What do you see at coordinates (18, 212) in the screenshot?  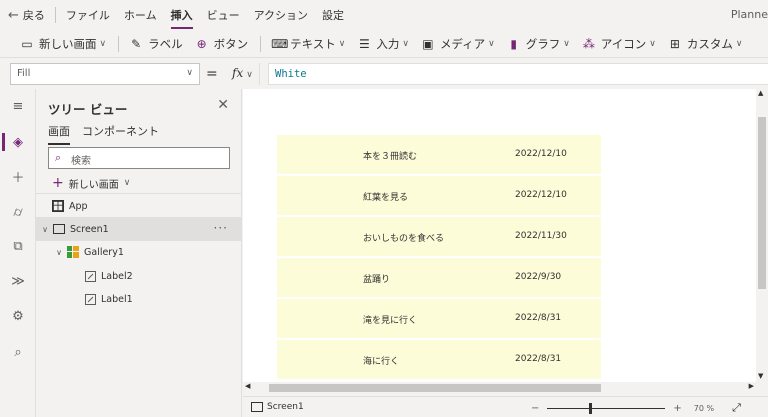 I see `data-cylinder-icon: ⌭` at bounding box center [18, 212].